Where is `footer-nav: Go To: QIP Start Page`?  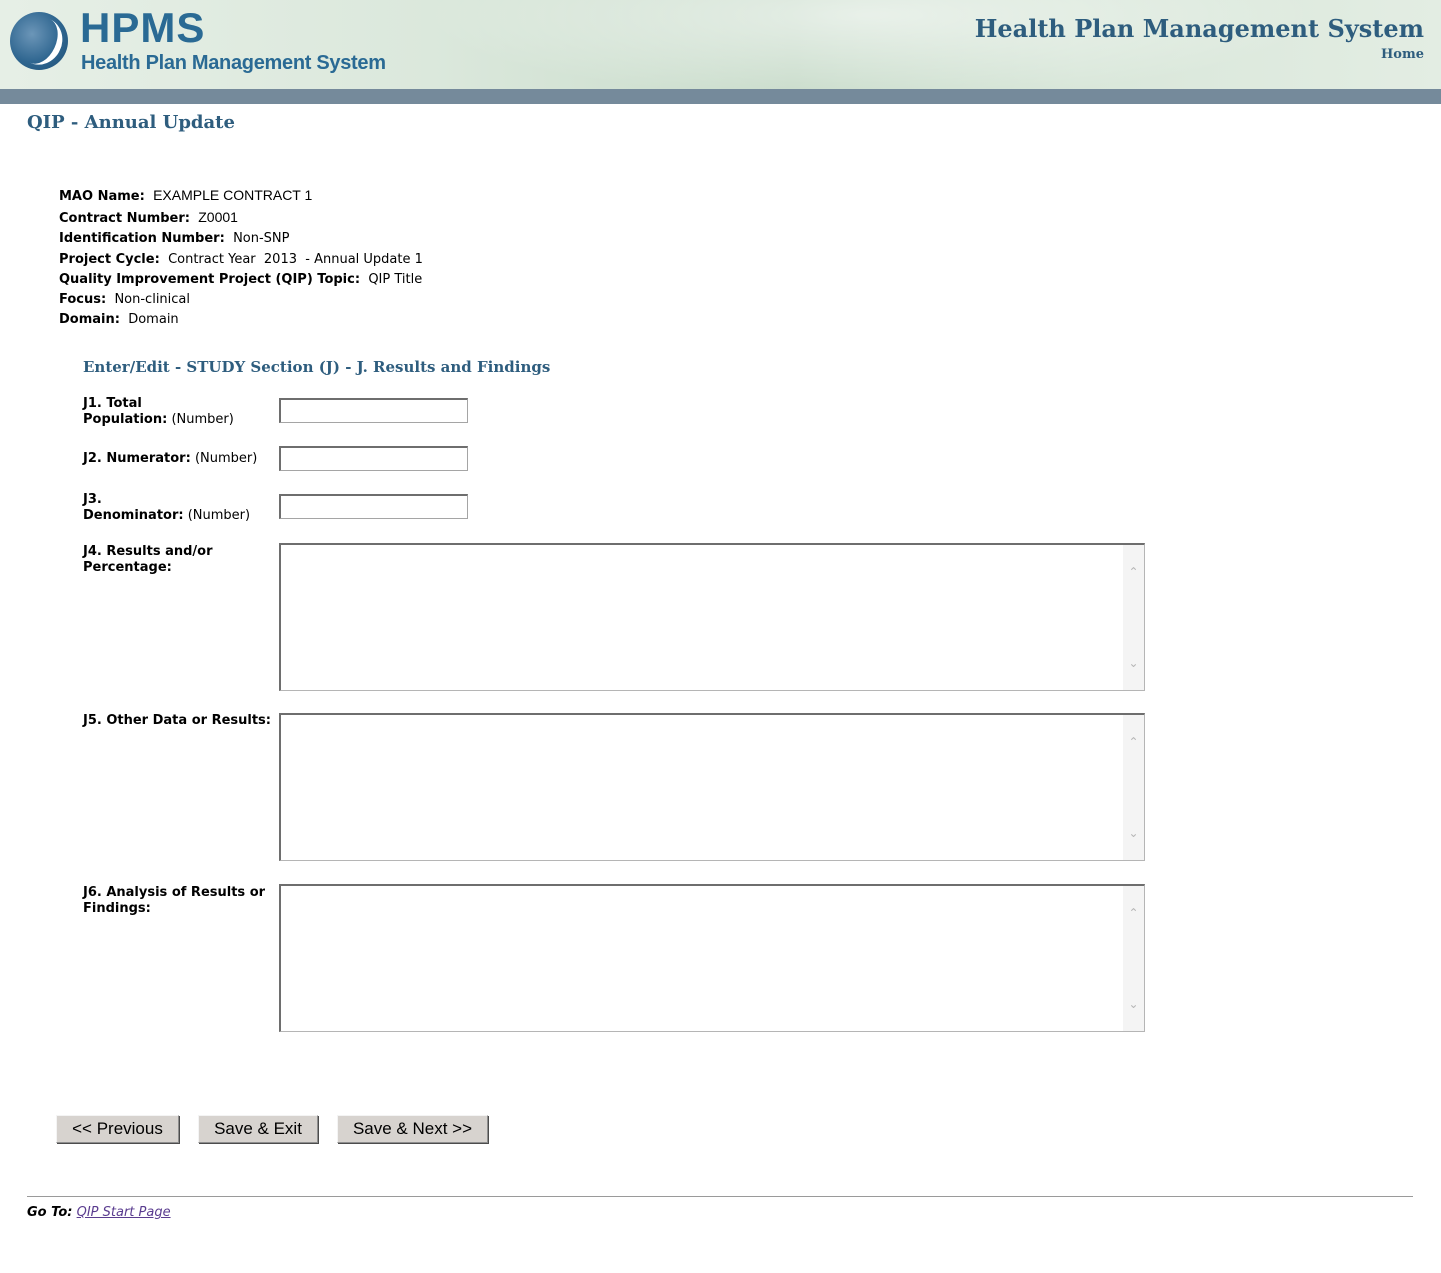
footer-nav: Go To: QIP Start Page is located at coordinates (99, 1213).